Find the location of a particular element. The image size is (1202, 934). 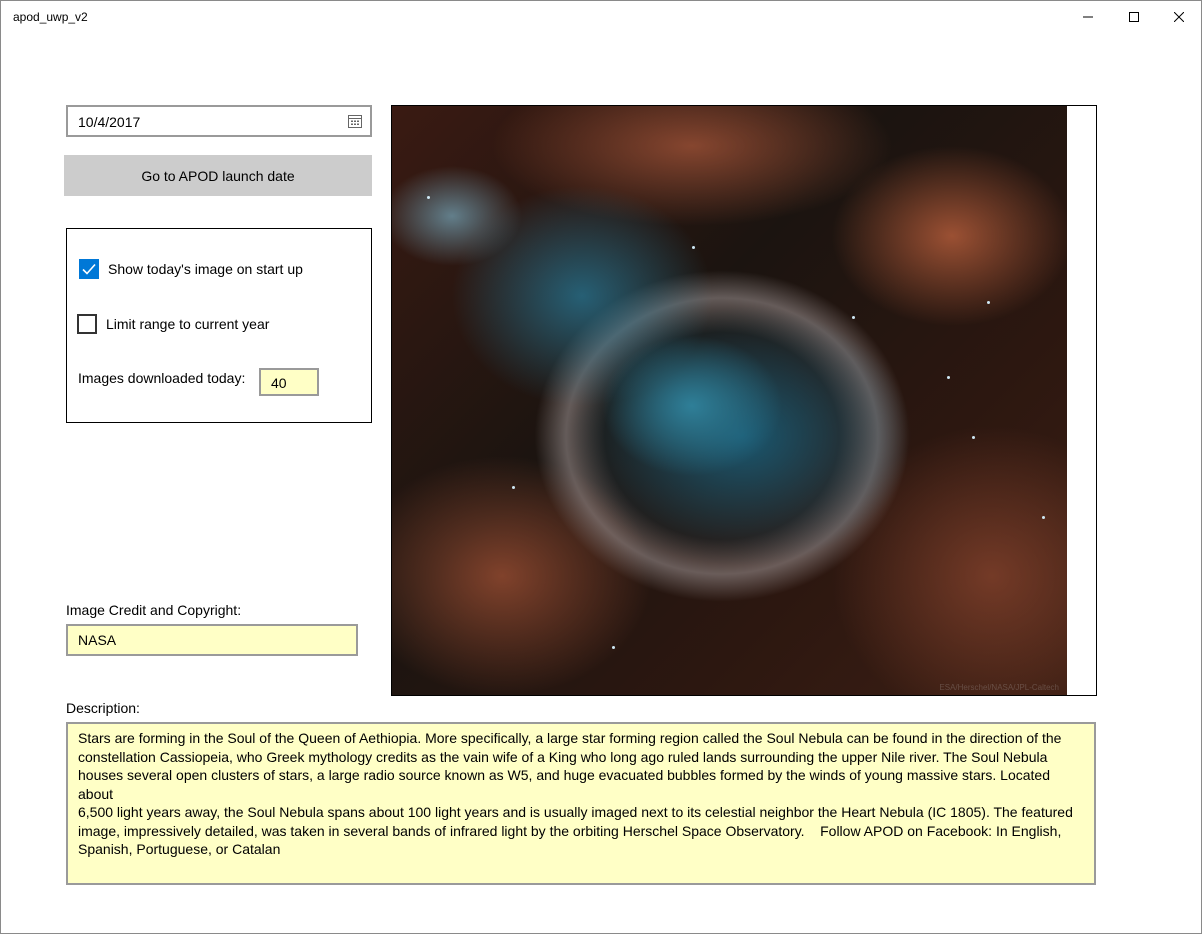

launch-date-button: Go to APOD launch date is located at coordinates (218, 175).